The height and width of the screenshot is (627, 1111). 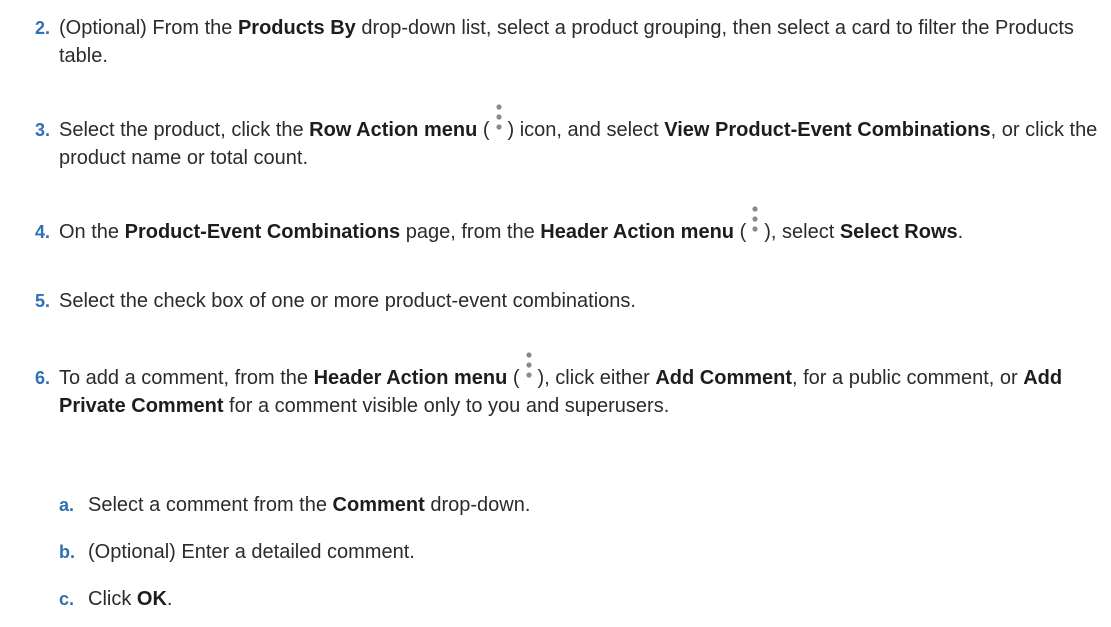 What do you see at coordinates (827, 130) in the screenshot?
I see `ui-term: View Product-Event Combinations` at bounding box center [827, 130].